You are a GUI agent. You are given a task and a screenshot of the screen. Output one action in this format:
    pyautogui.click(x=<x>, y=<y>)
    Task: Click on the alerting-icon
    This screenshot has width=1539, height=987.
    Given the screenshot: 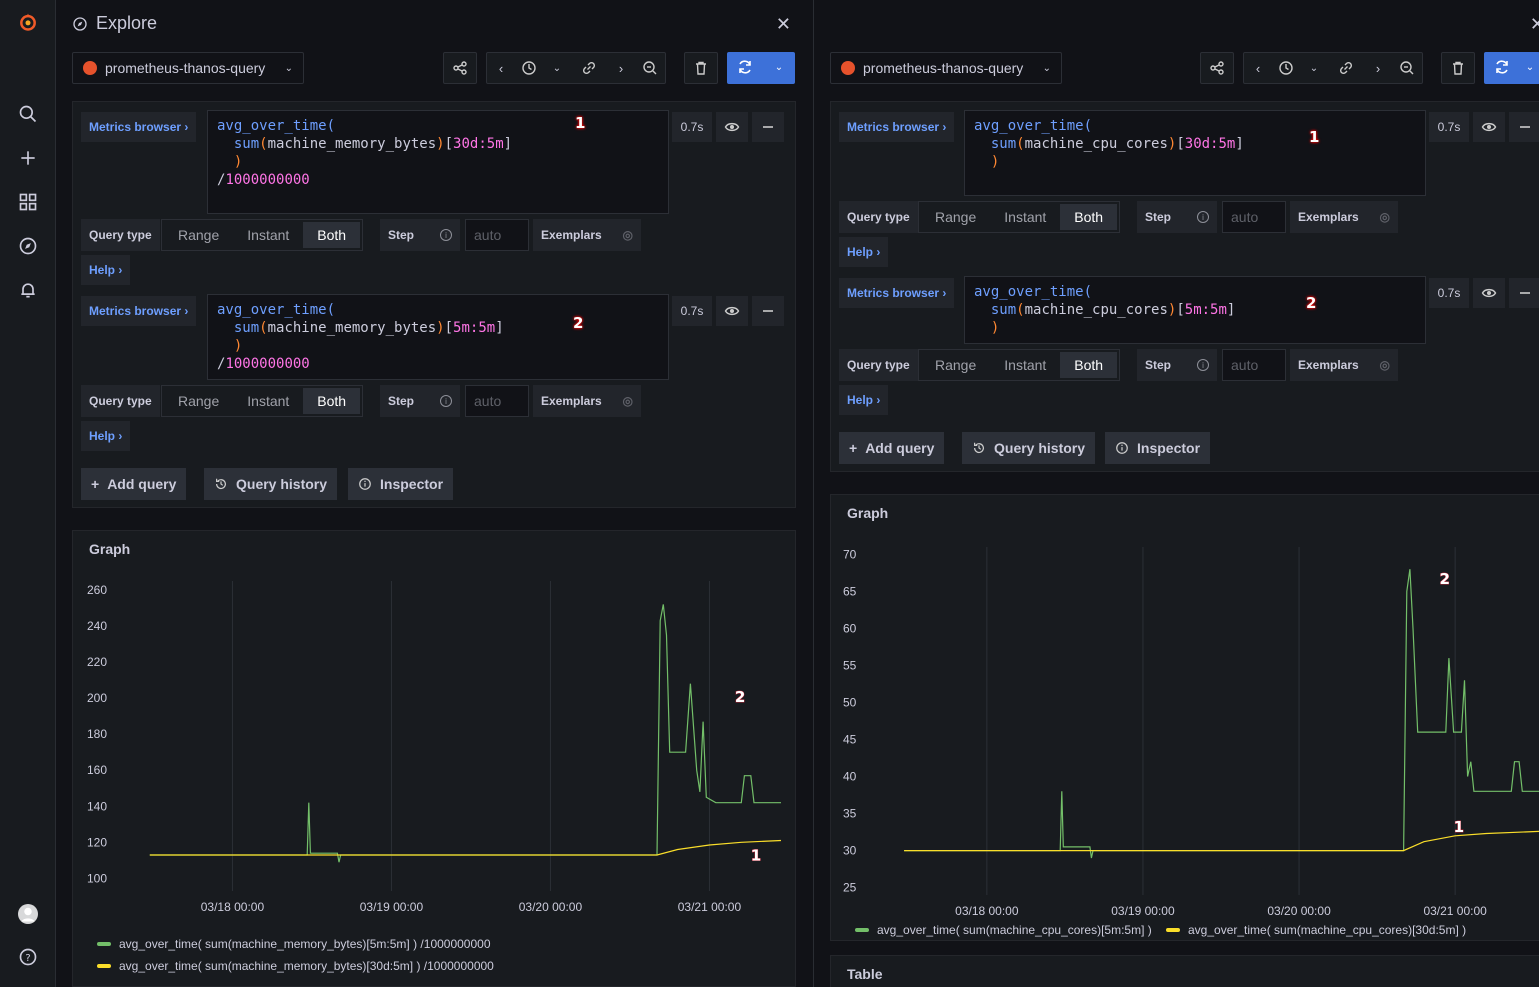 What is the action you would take?
    pyautogui.click(x=28, y=290)
    